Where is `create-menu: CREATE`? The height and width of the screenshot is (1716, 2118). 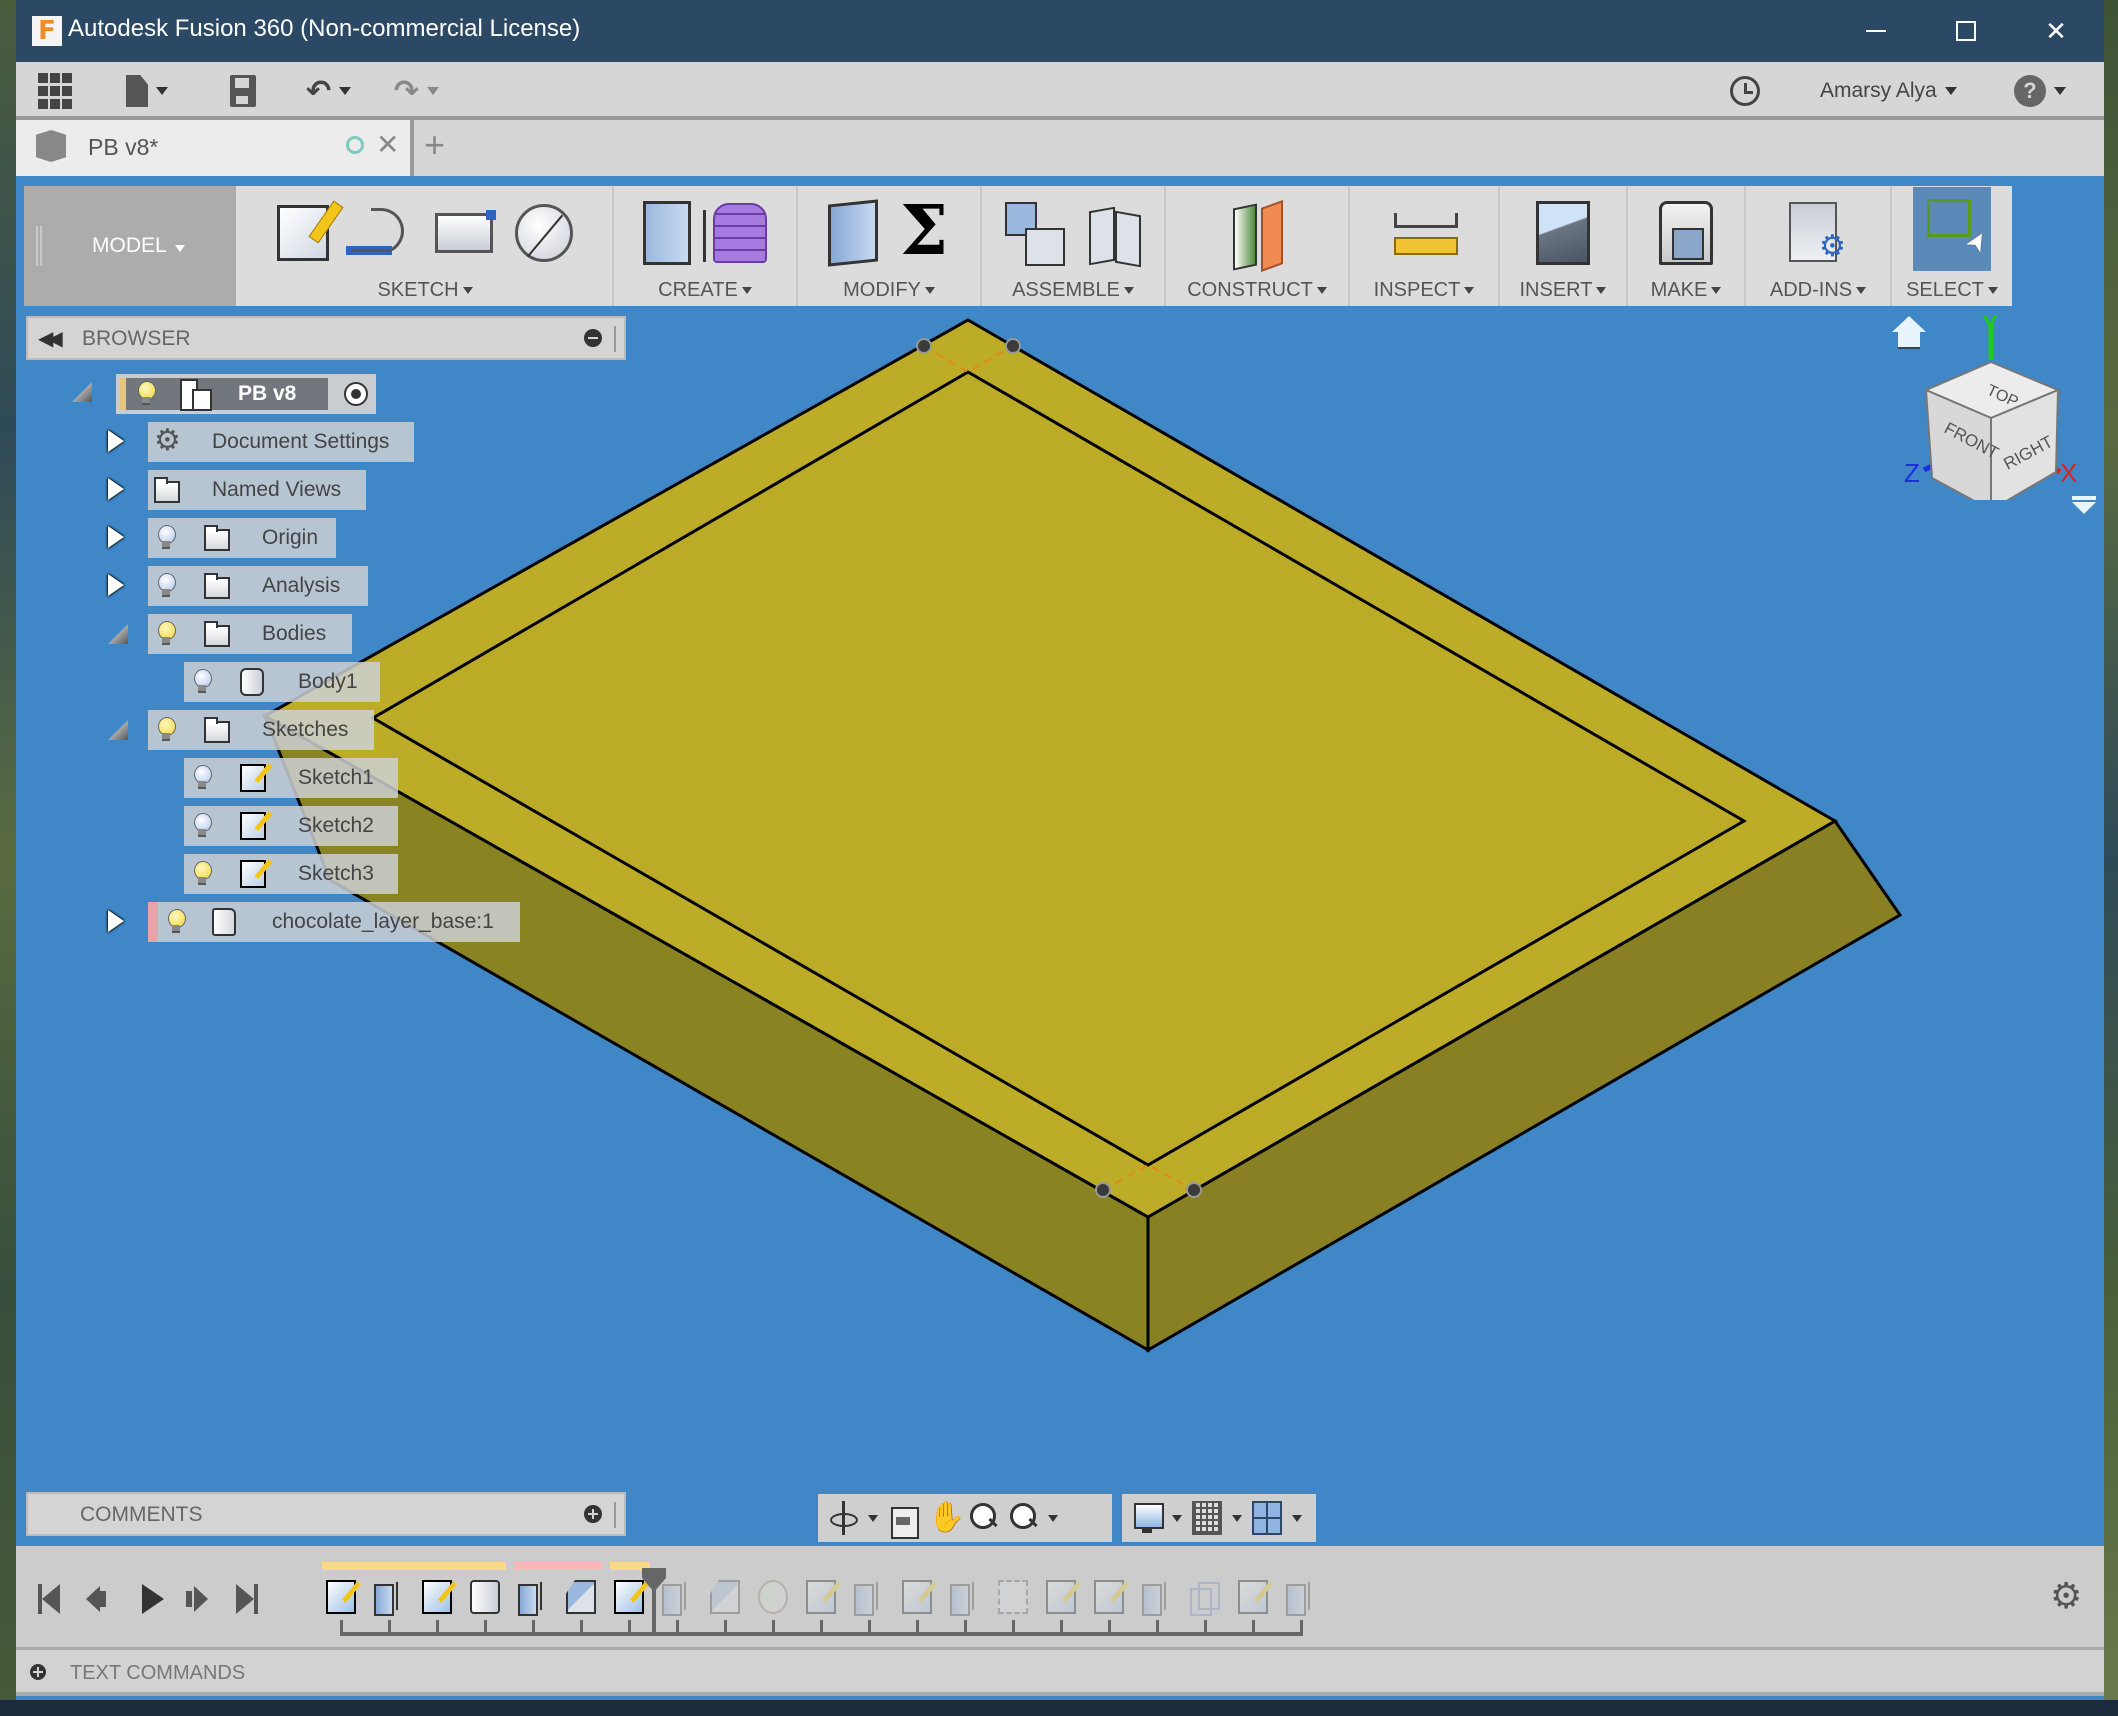 create-menu: CREATE is located at coordinates (705, 290).